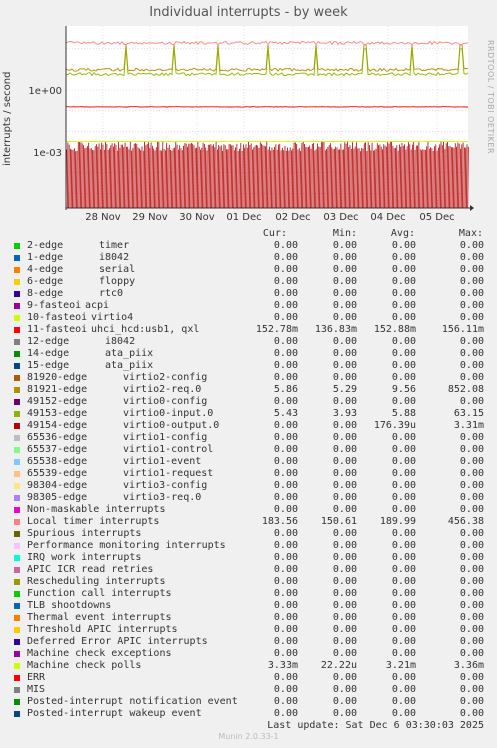 This screenshot has height=748, width=497. I want to click on legend-row: ERR 0.00 0.00 0.00 0.00, so click(248, 678).